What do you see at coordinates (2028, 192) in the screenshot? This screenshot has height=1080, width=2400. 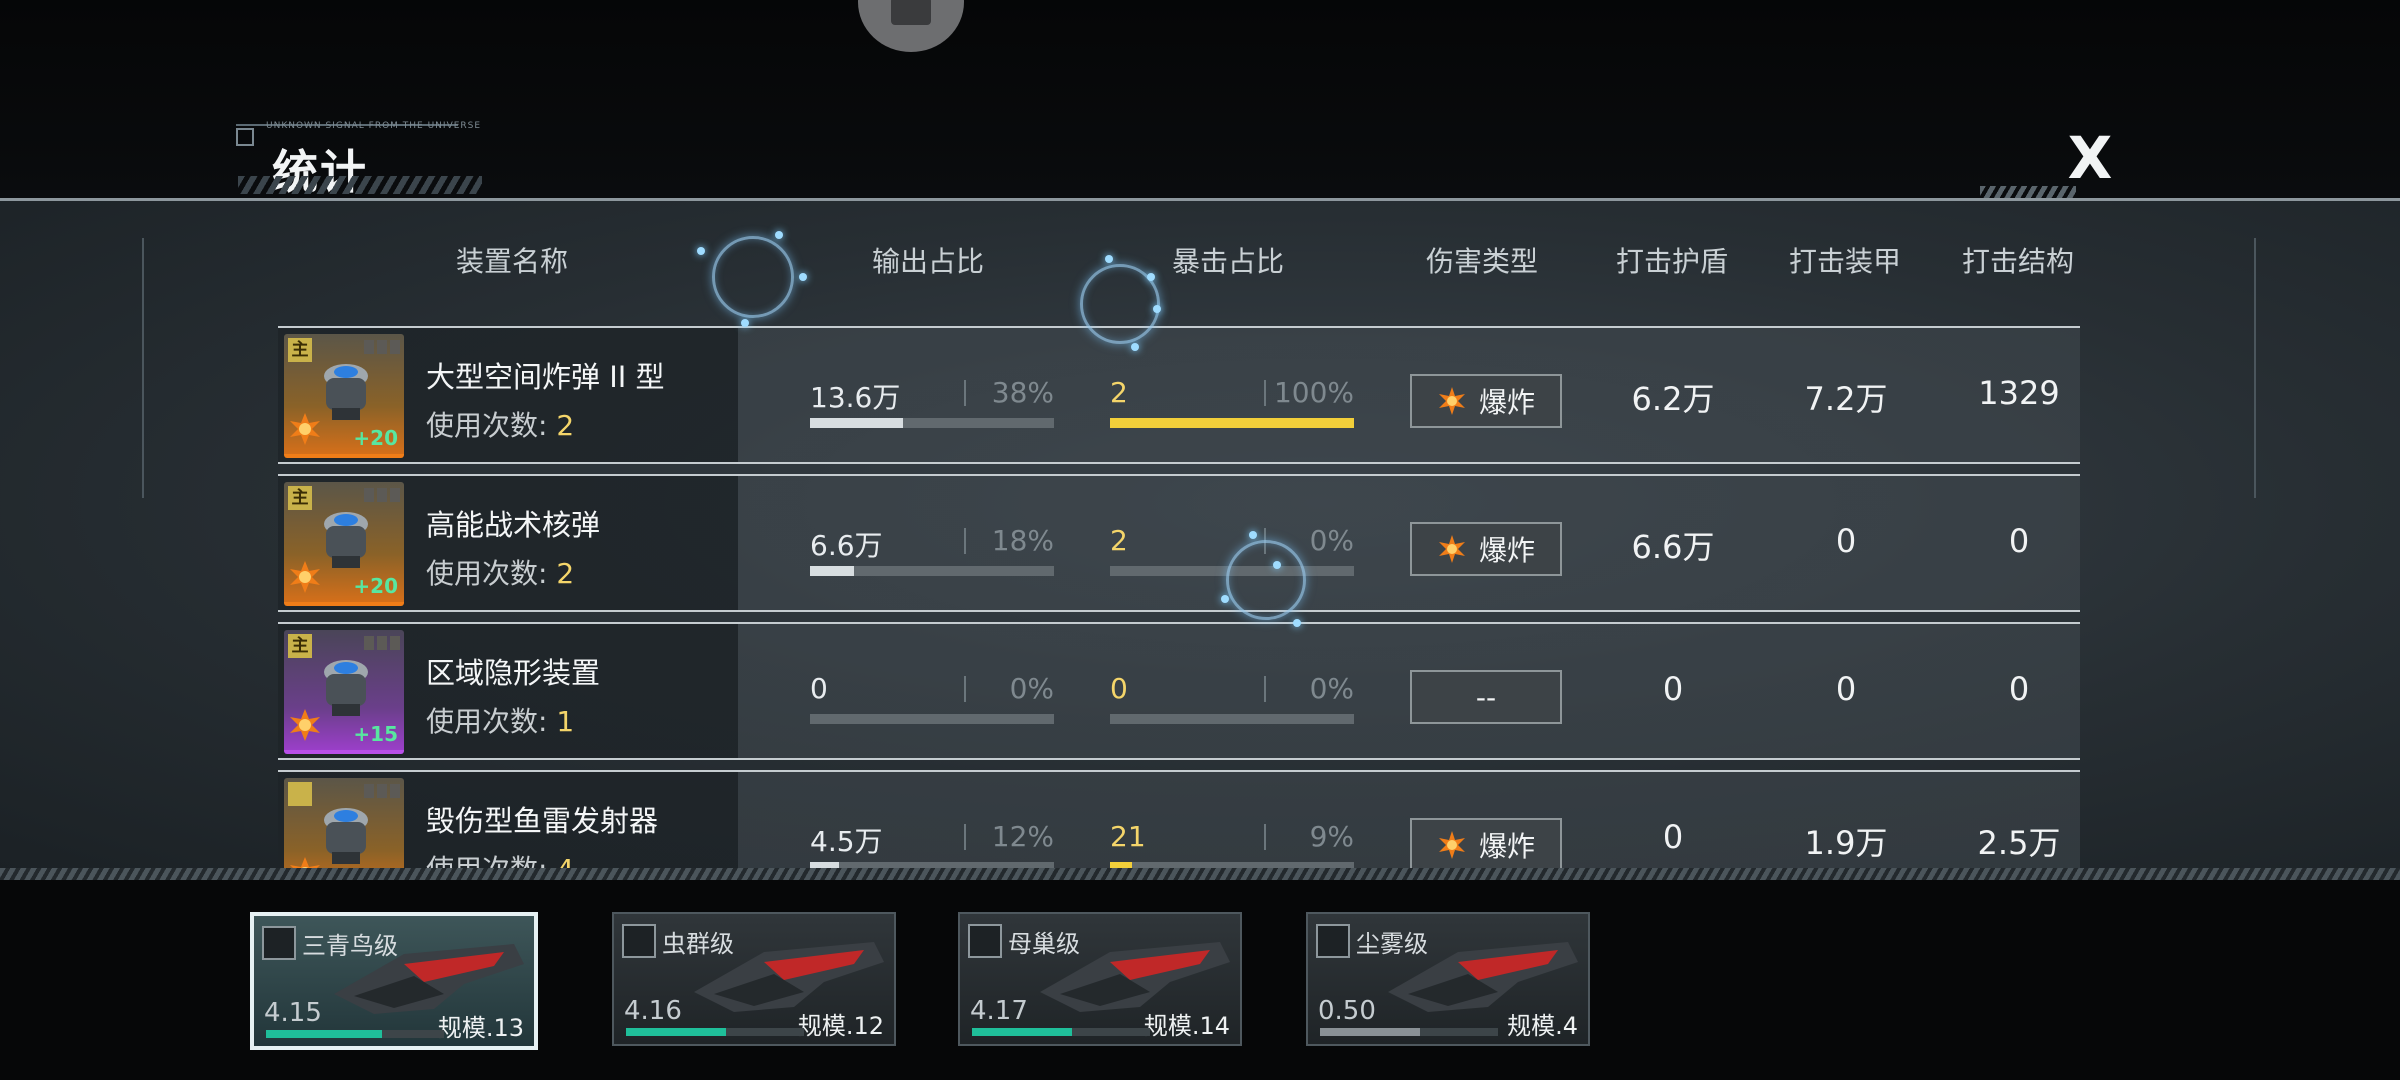 I see `close-stripe` at bounding box center [2028, 192].